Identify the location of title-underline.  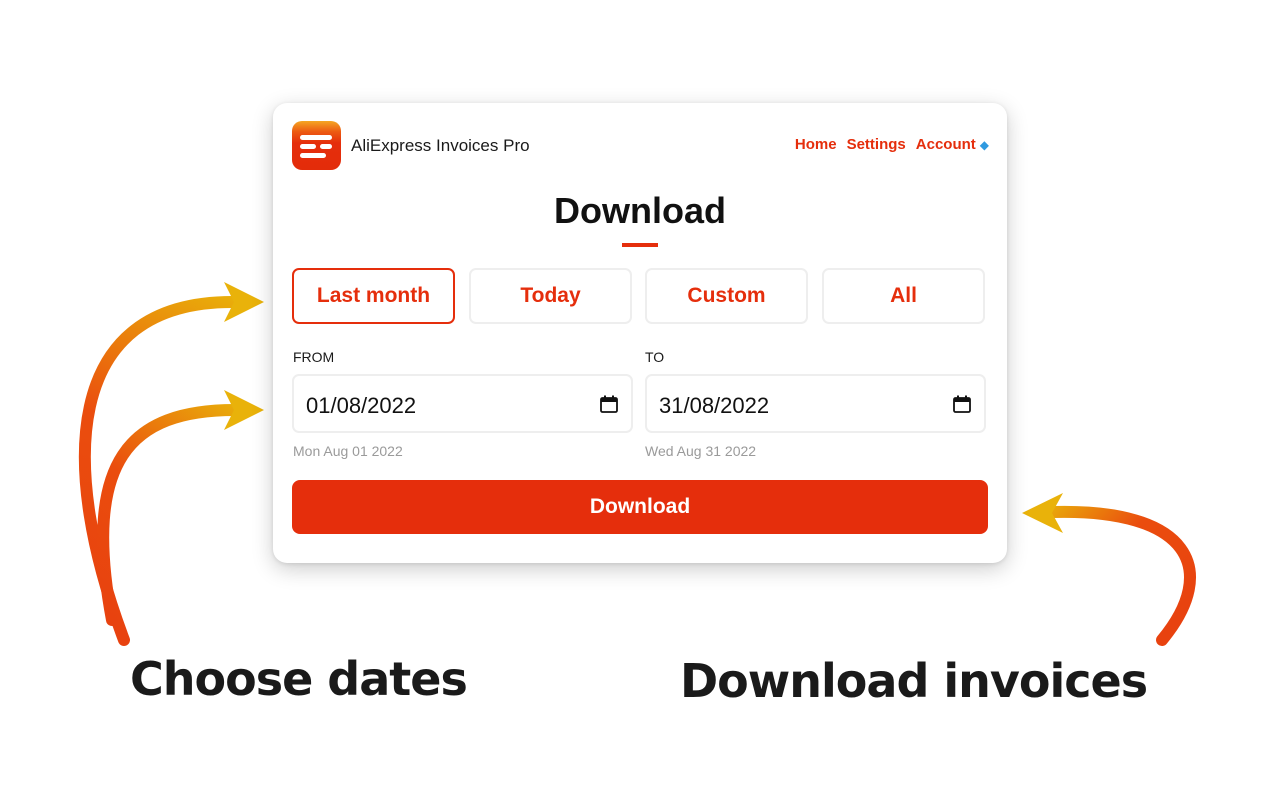
(640, 245).